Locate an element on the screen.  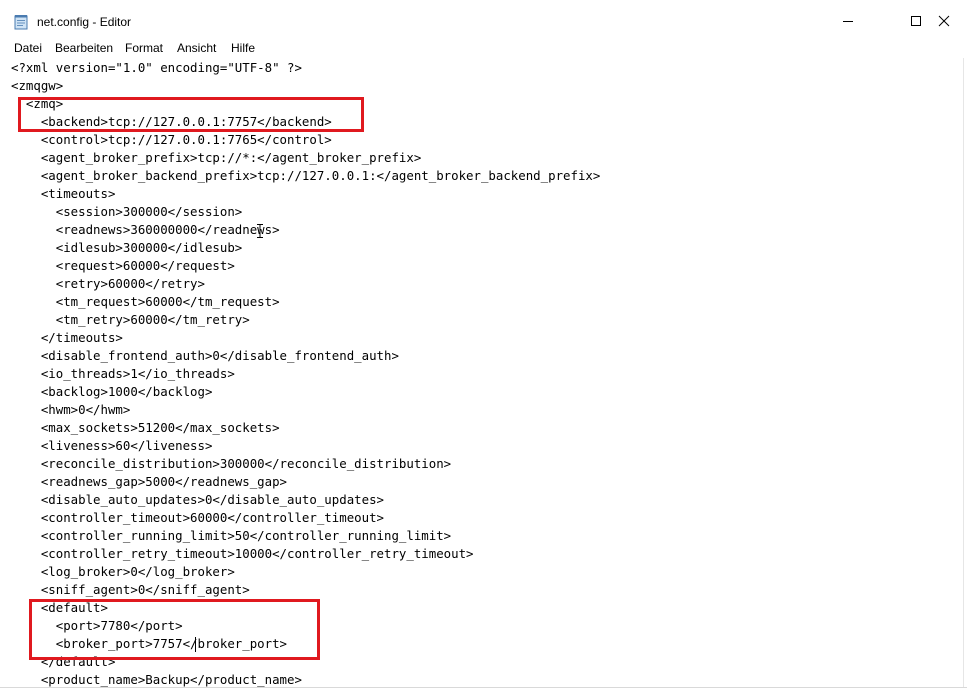
menu-item-bearbeiten: Bearbeiten is located at coordinates (84, 48).